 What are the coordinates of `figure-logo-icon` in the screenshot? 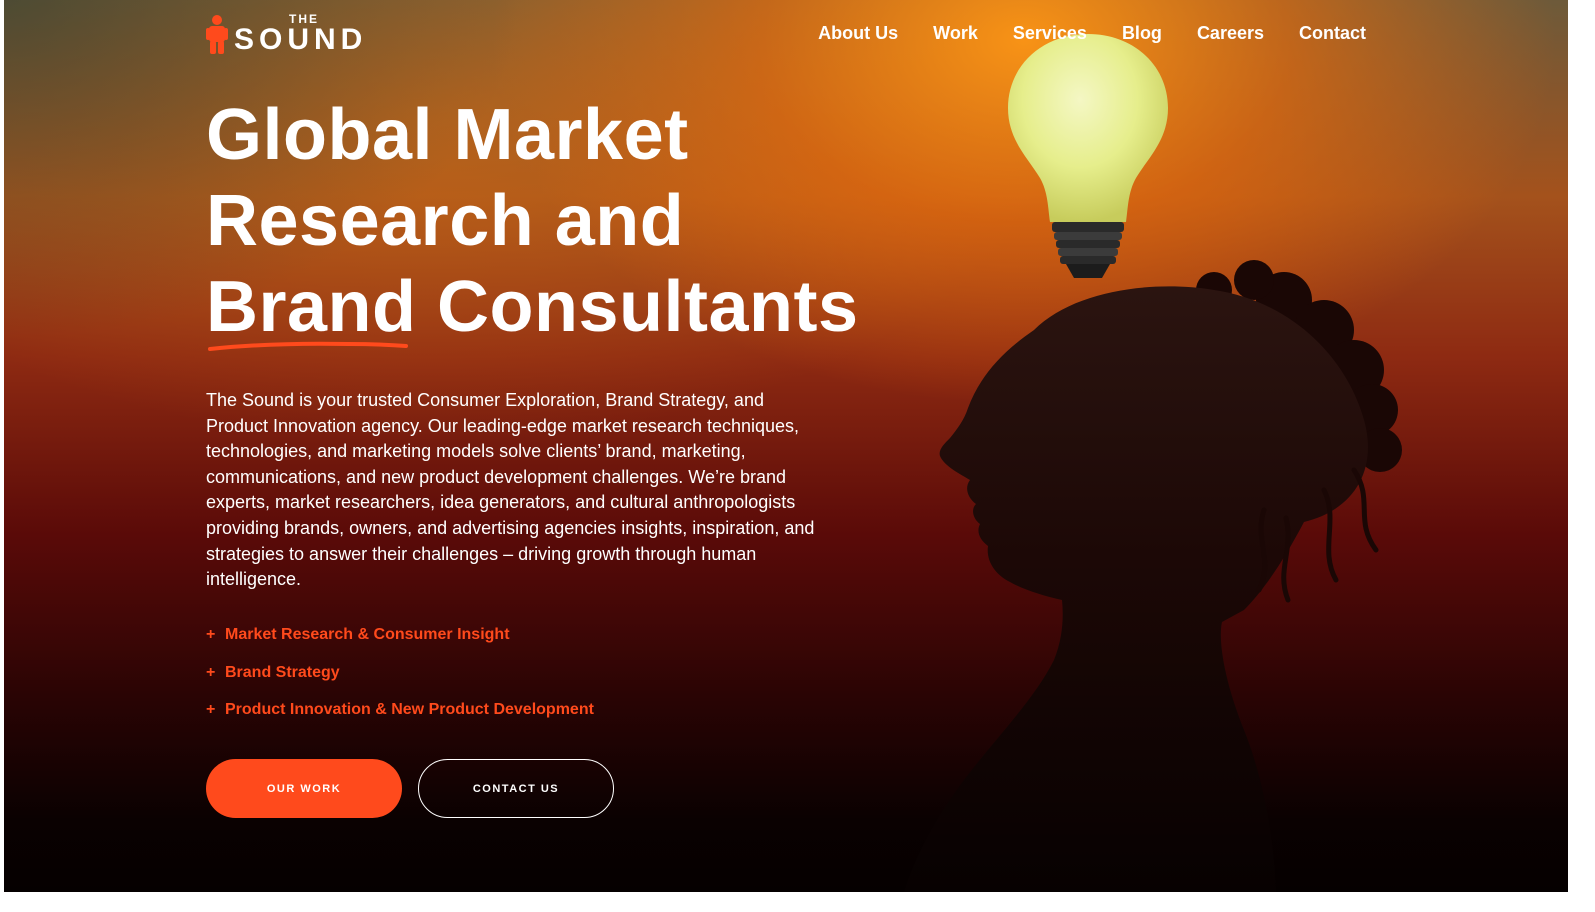 It's located at (217, 34).